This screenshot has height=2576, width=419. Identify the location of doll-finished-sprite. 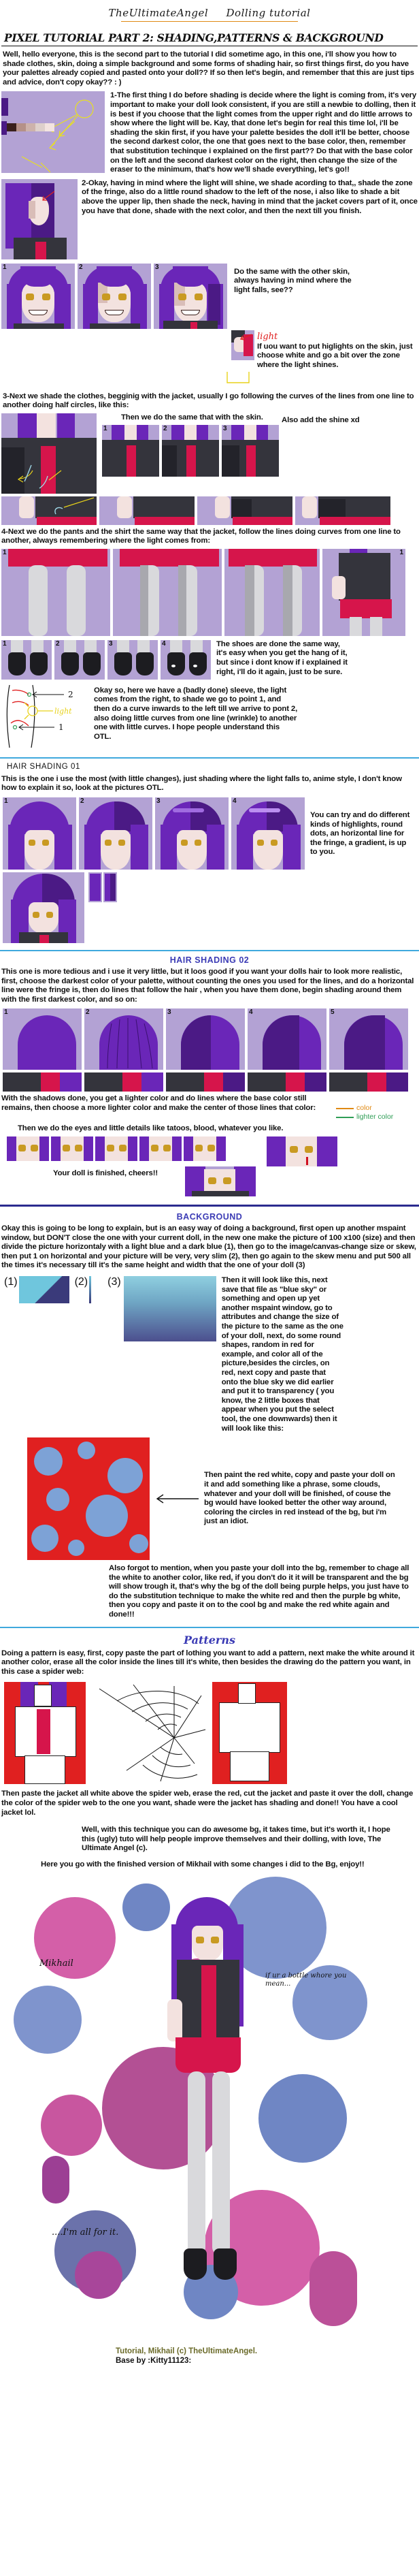
(221, 1181).